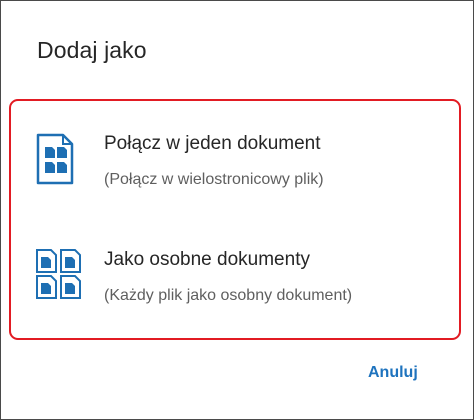  Describe the element at coordinates (92, 50) in the screenshot. I see `dialog-title: Dodaj jako` at that location.